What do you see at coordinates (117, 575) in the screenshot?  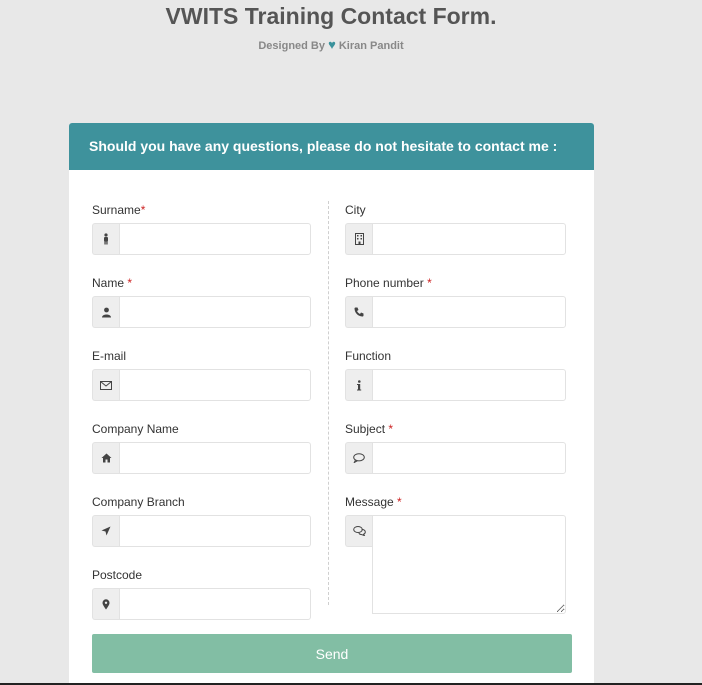 I see `postcode-label: Postcode` at bounding box center [117, 575].